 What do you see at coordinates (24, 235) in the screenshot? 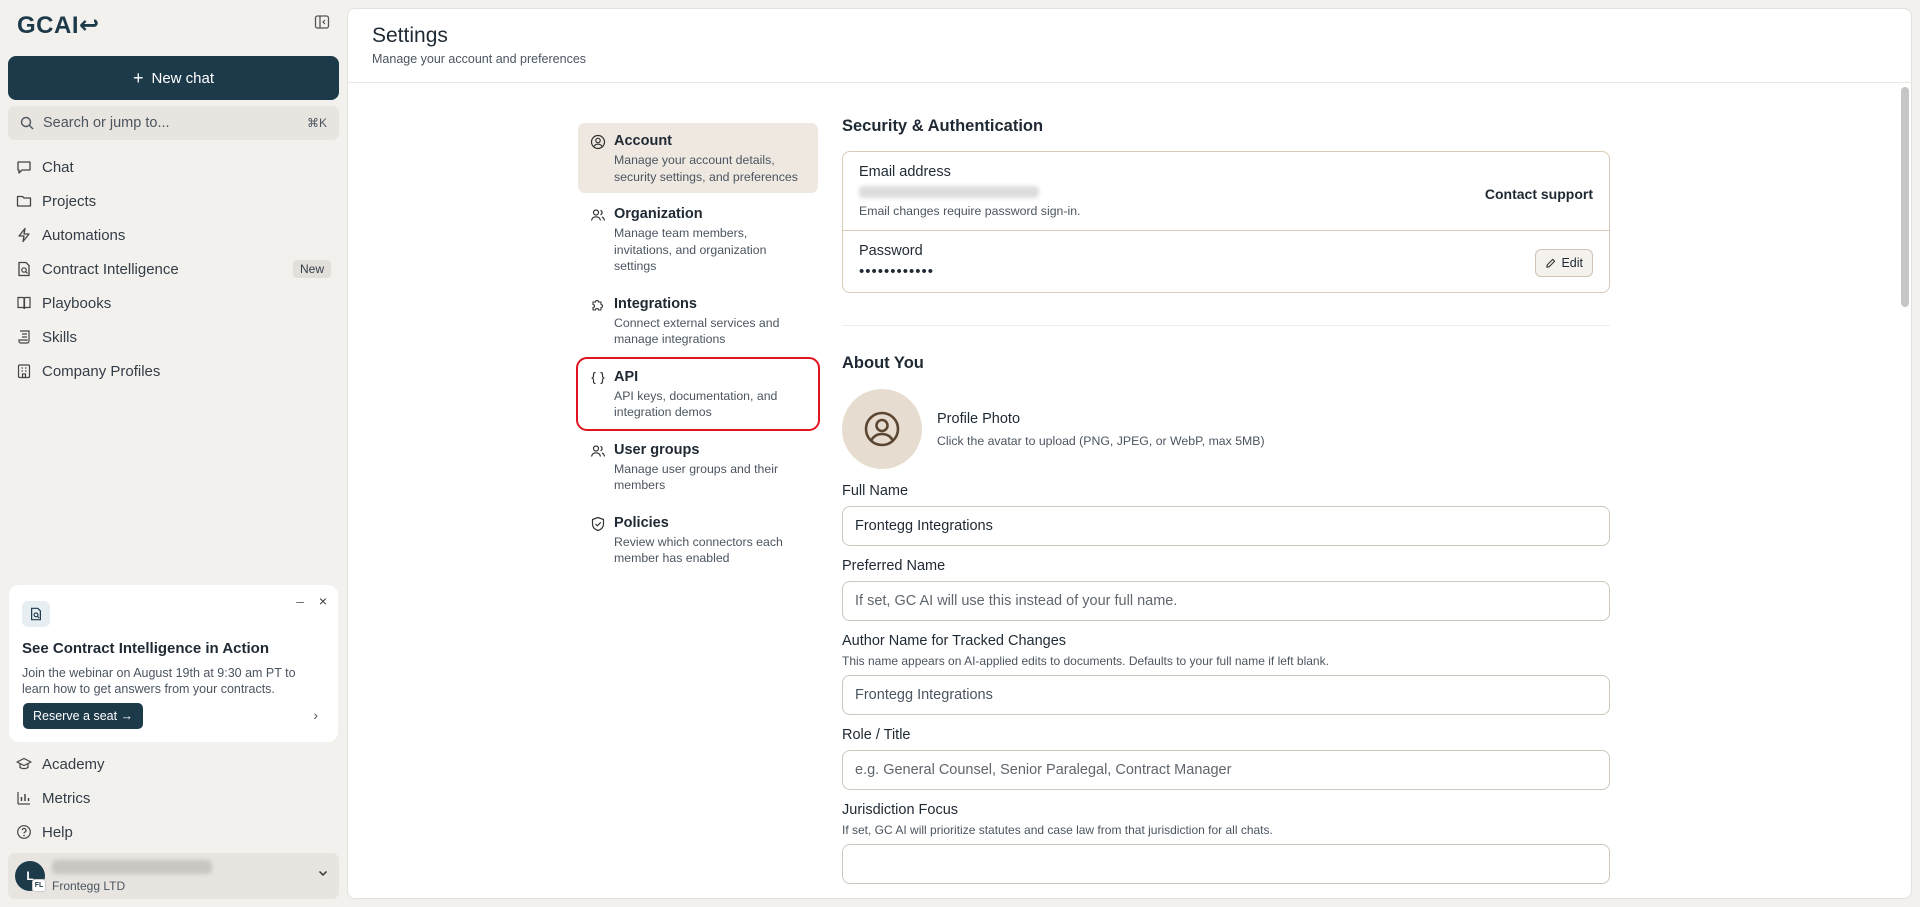
I see `lightning-icon` at bounding box center [24, 235].